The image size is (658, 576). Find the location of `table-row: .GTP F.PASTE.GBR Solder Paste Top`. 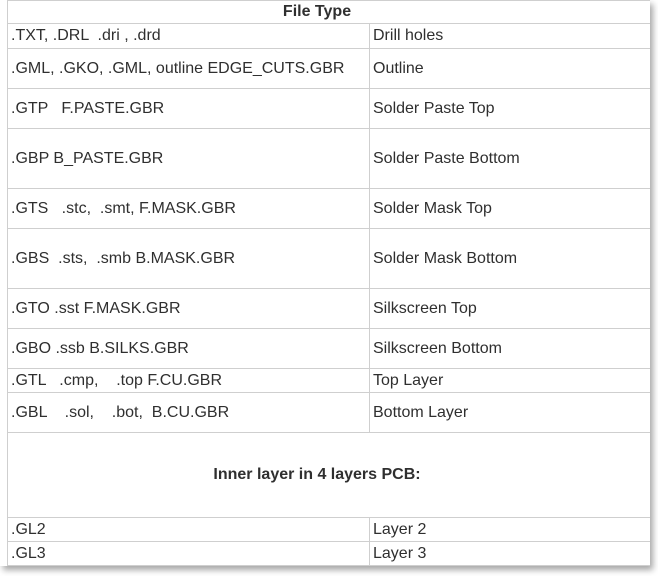

table-row: .GTP F.PASTE.GBR Solder Paste Top is located at coordinates (328, 108).